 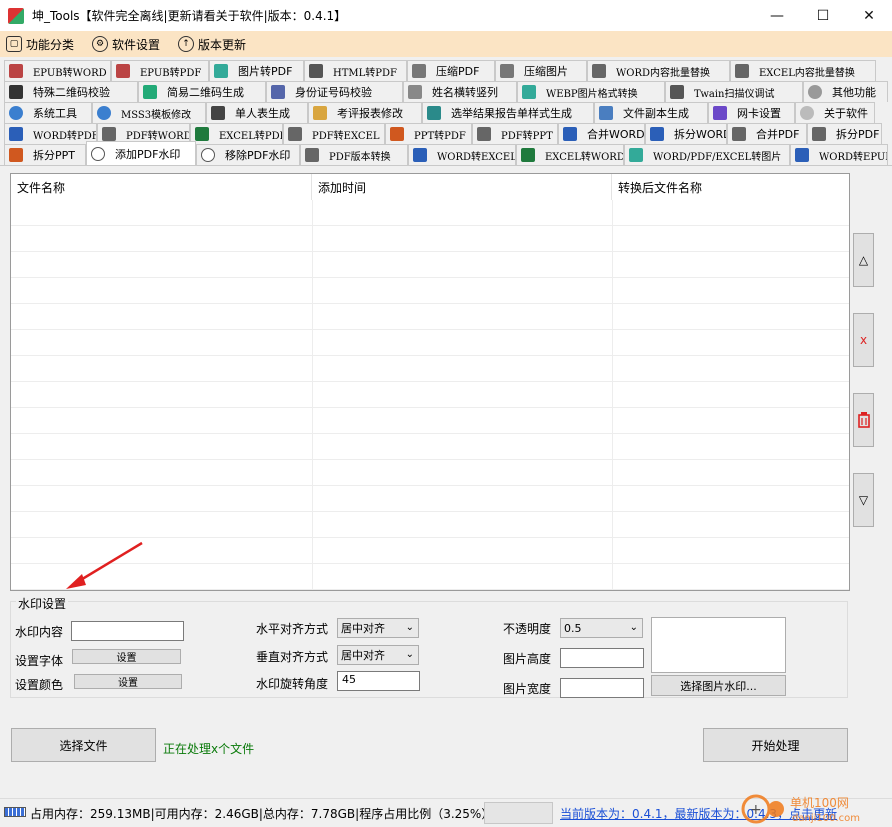 I want to click on delete-button: x, so click(x=863, y=340).